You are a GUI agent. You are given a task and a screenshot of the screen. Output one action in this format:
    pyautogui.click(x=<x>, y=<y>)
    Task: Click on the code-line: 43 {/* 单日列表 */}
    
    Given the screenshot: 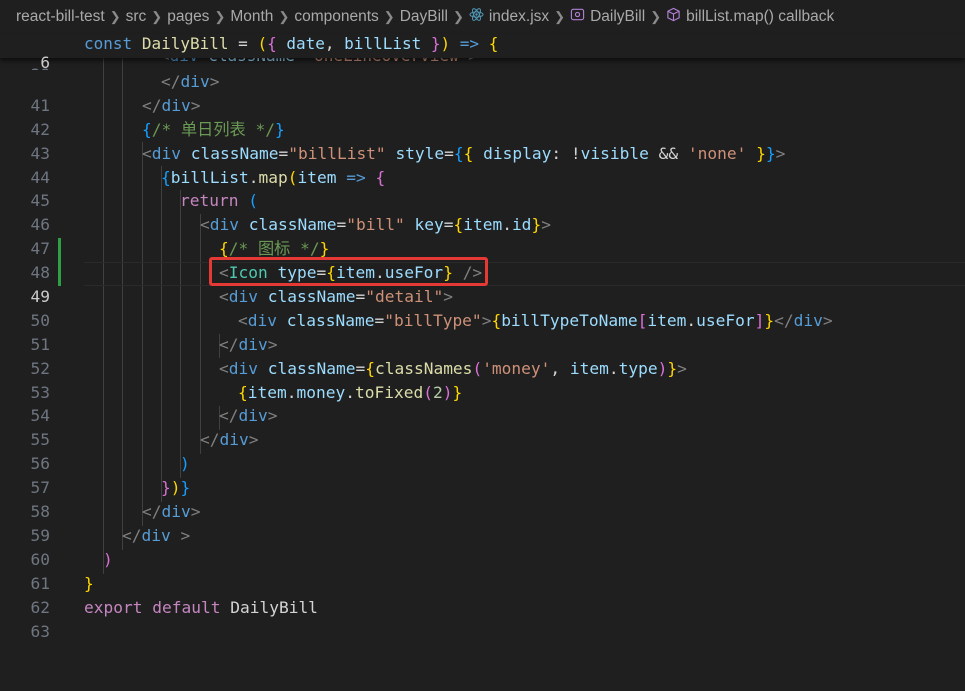 What is the action you would take?
    pyautogui.click(x=482, y=140)
    